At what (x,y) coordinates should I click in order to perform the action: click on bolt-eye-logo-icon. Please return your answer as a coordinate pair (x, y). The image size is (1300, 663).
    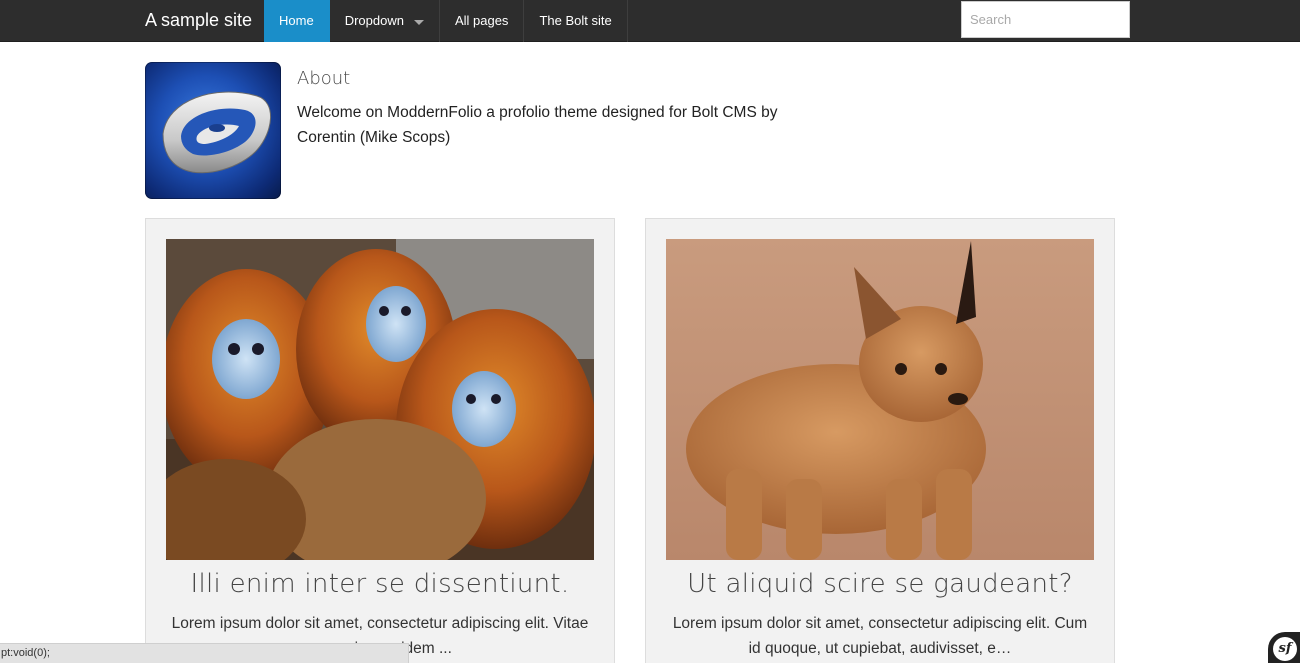
    Looking at the image, I should click on (216, 132).